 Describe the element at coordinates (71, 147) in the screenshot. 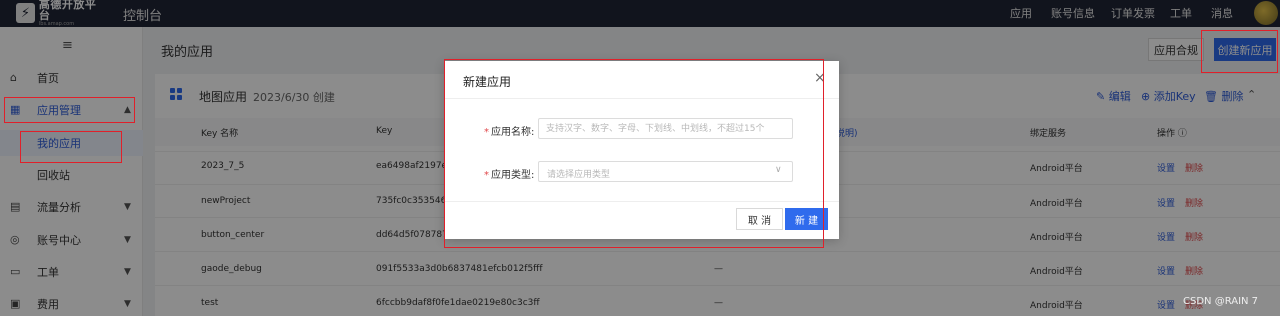

I see `annotation-box-my-apps` at that location.